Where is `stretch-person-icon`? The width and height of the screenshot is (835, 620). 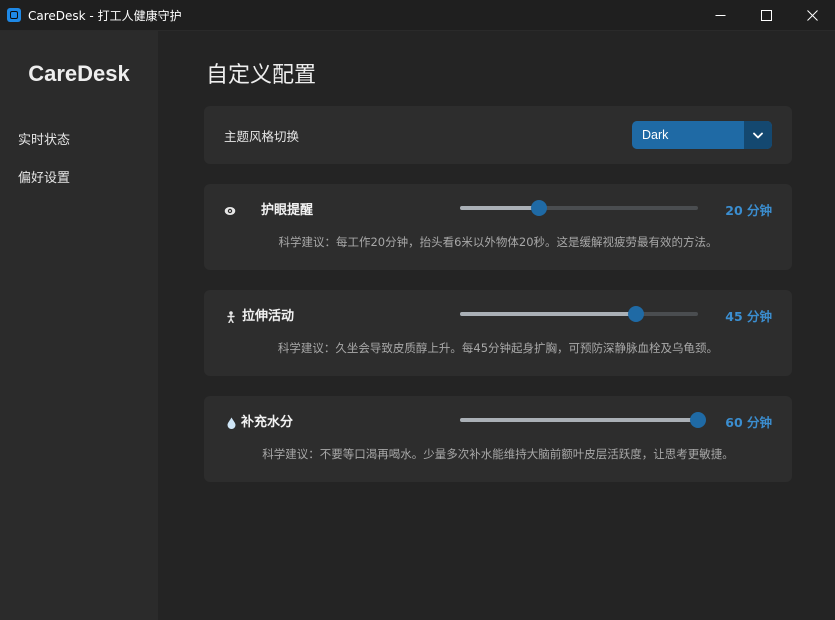
stretch-person-icon is located at coordinates (231, 317).